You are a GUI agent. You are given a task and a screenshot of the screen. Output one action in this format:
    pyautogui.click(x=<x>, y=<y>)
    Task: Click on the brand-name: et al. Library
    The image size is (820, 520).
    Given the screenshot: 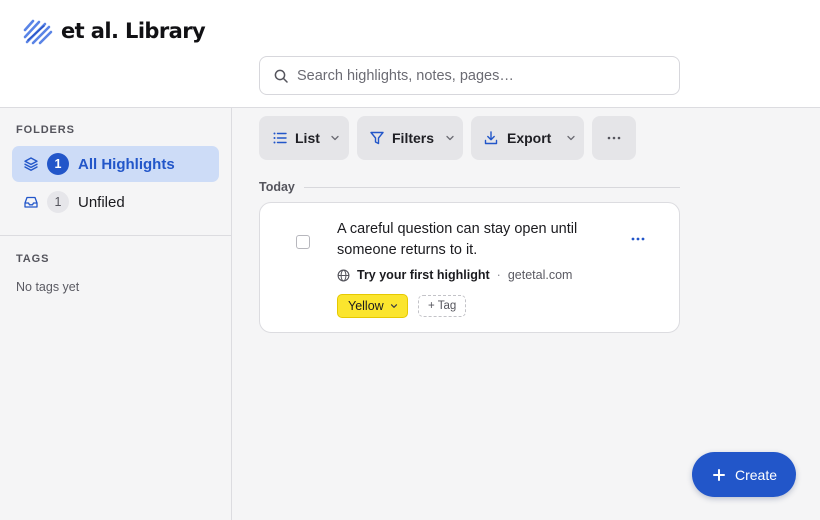 What is the action you would take?
    pyautogui.click(x=133, y=31)
    